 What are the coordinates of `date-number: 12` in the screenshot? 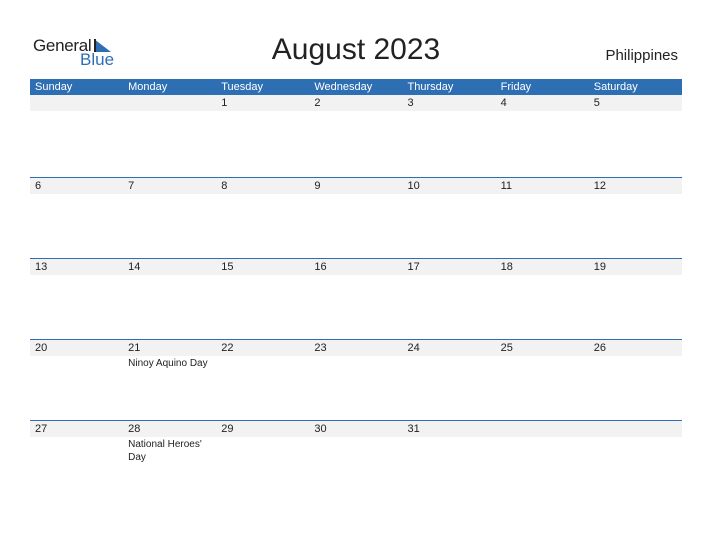 It's located at (599, 186).